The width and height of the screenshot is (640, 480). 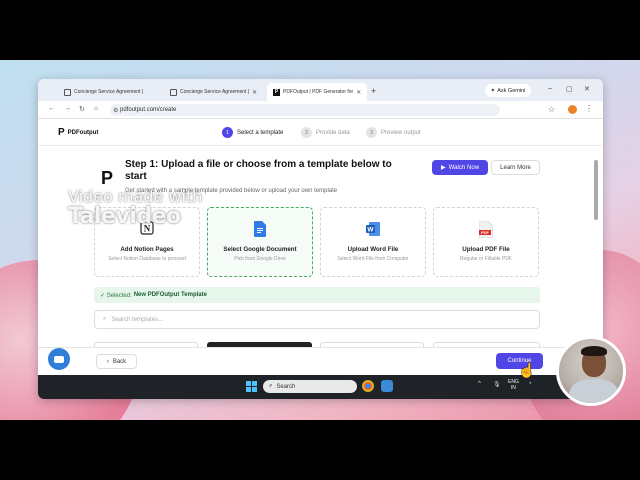 What do you see at coordinates (310, 386) in the screenshot?
I see `taskbar-search: ⌕ Search` at bounding box center [310, 386].